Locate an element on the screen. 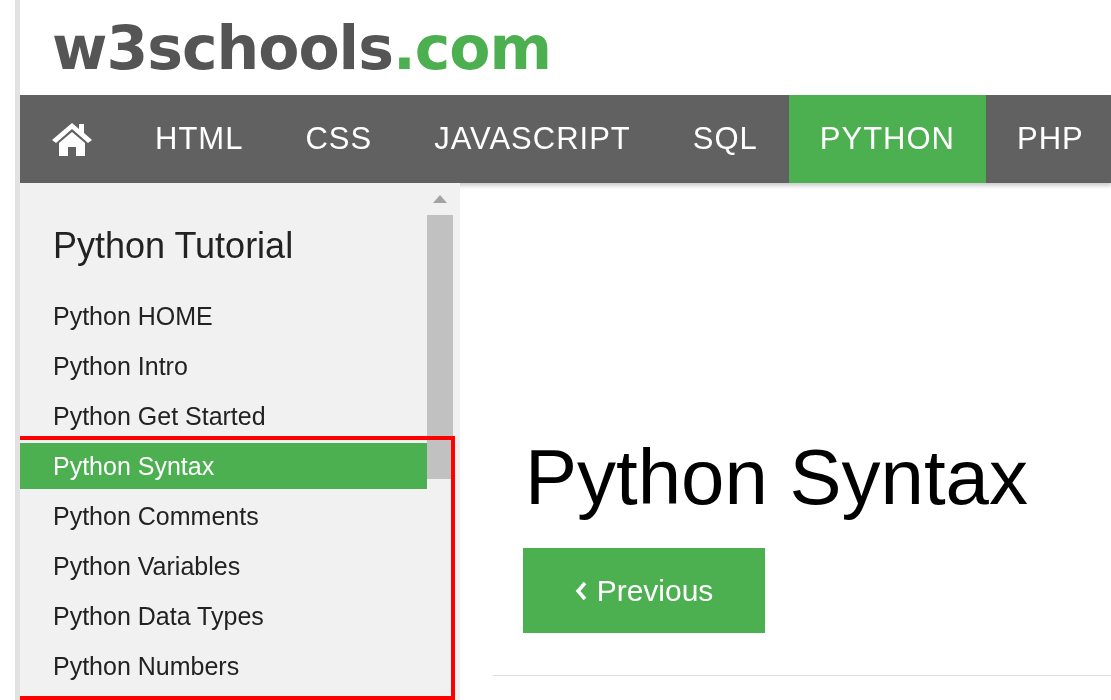  nav-link: HTML is located at coordinates (199, 139).